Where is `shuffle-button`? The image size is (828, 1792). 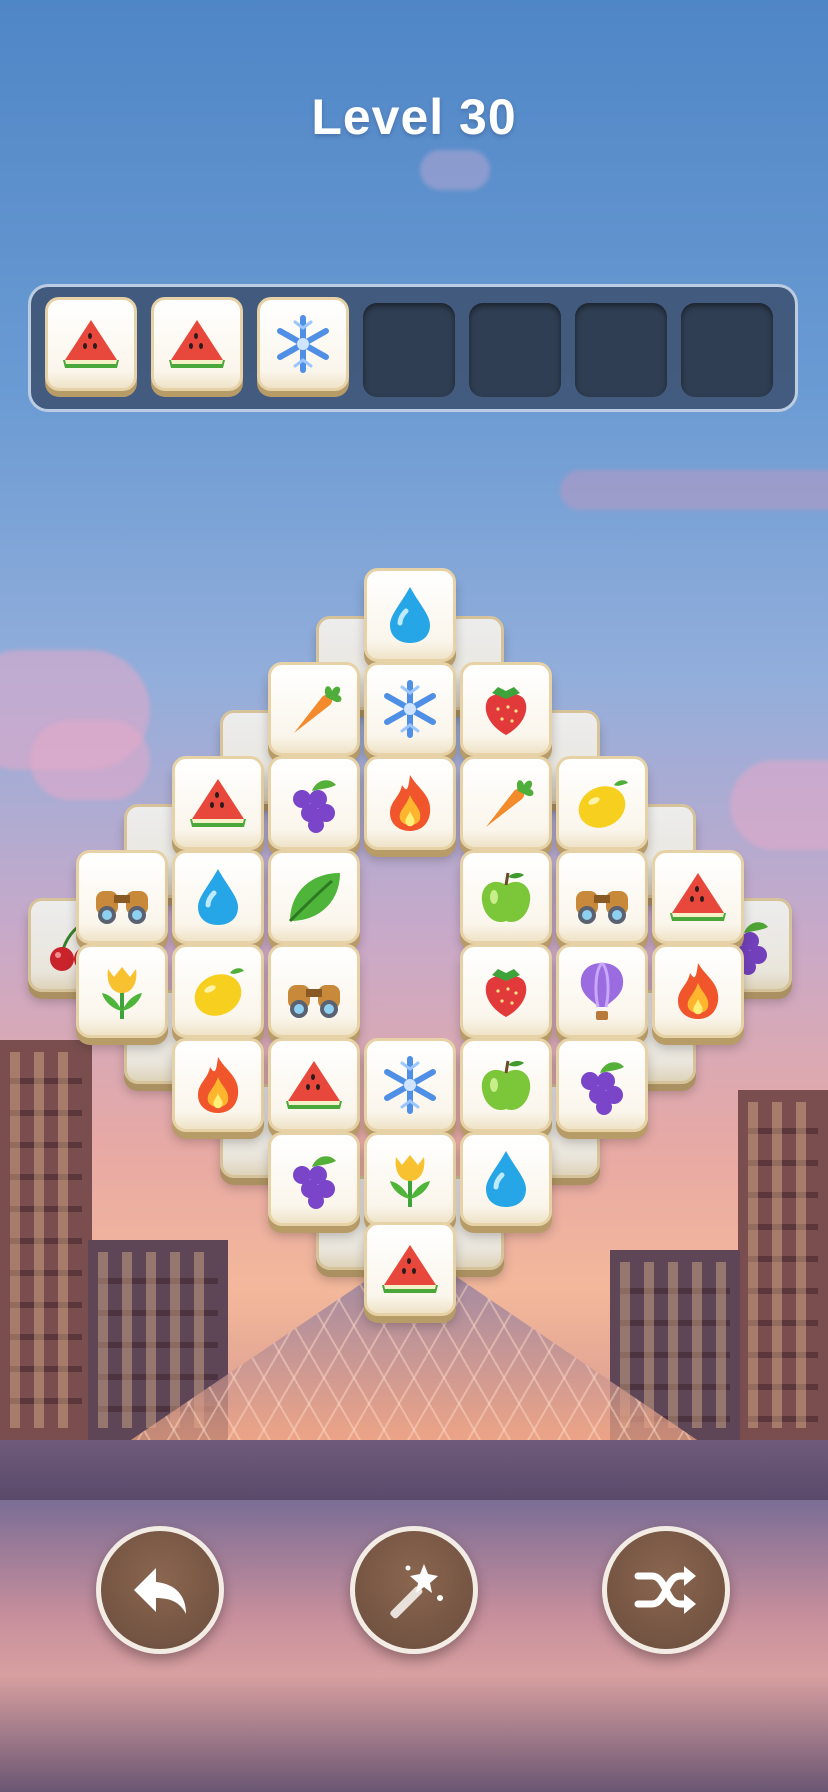
shuffle-button is located at coordinates (666, 1590).